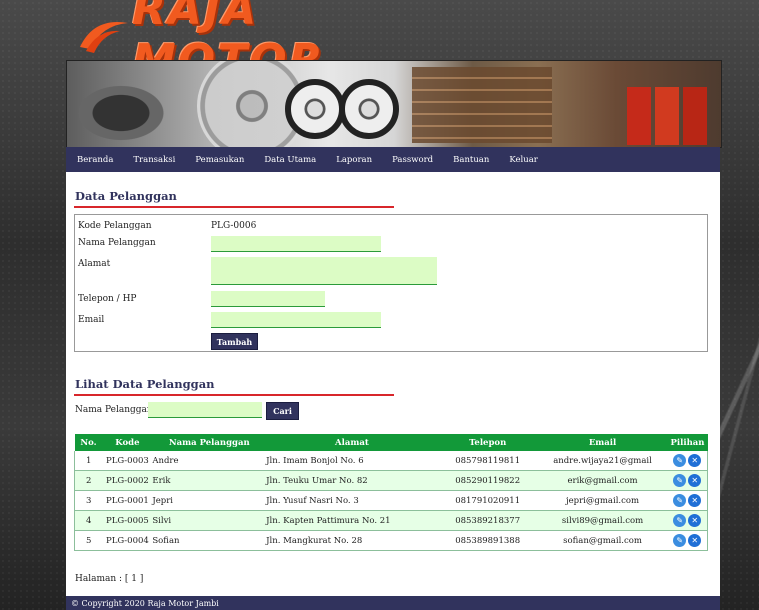 This screenshot has width=759, height=610. What do you see at coordinates (219, 160) in the screenshot?
I see `nav-pemasukan: Pemasukan` at bounding box center [219, 160].